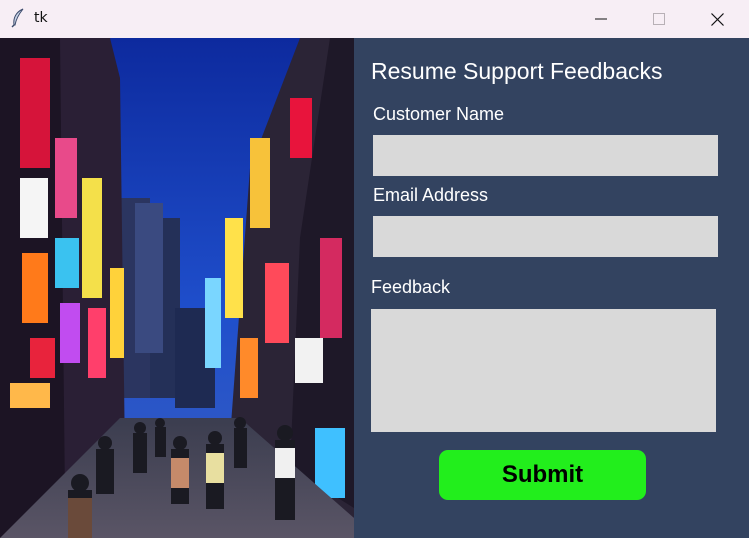 This screenshot has width=749, height=538. Describe the element at coordinates (545, 236) in the screenshot. I see `email-address-input` at that location.